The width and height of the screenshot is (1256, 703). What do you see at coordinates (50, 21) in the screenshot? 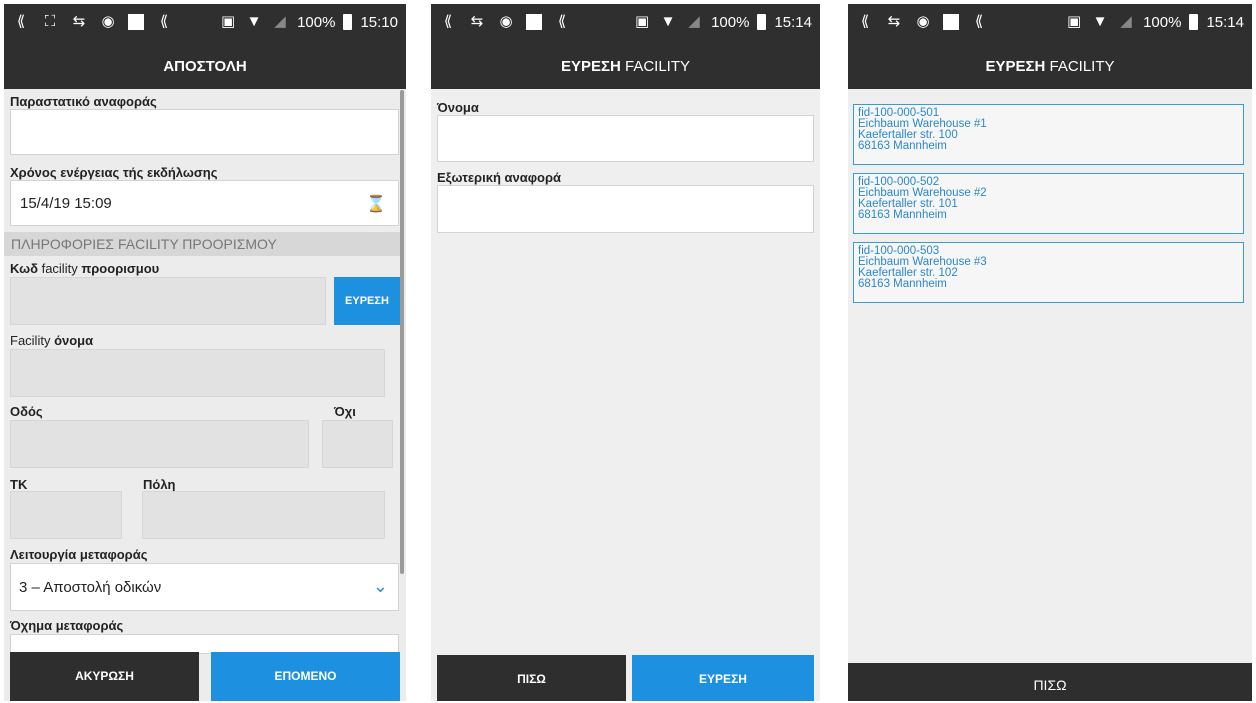
I see `screenshot-icon: ⛶` at bounding box center [50, 21].